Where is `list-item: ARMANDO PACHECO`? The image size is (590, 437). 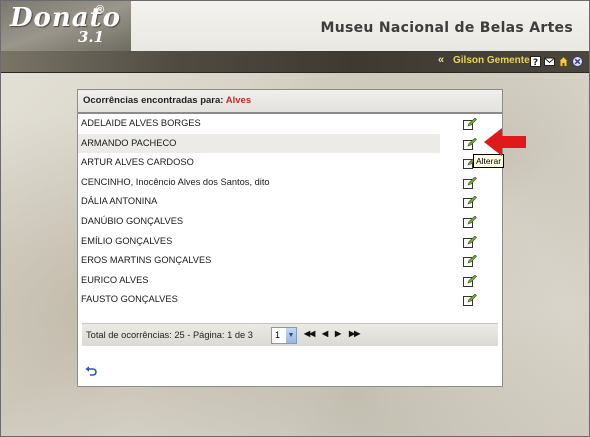 list-item: ARMANDO PACHECO is located at coordinates (290, 143).